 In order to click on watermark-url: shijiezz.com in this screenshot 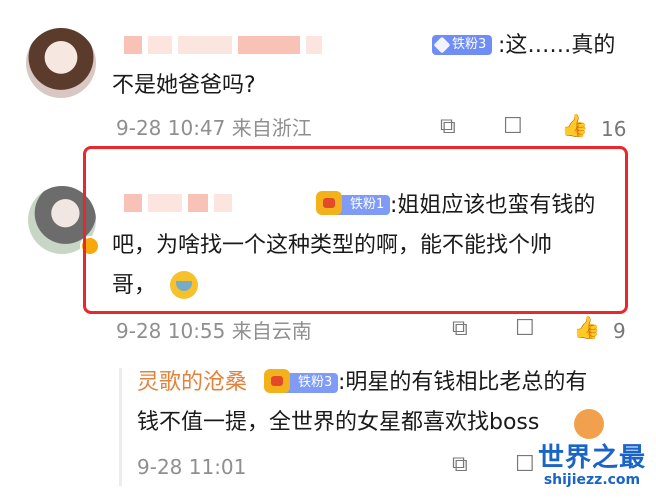, I will do `click(592, 480)`.